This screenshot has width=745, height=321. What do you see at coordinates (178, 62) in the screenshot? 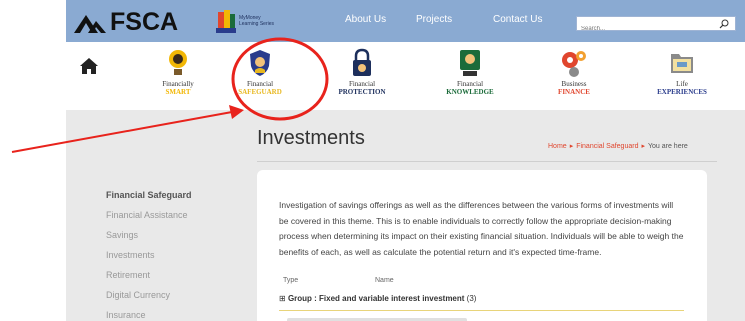
I see `smart-icon` at bounding box center [178, 62].